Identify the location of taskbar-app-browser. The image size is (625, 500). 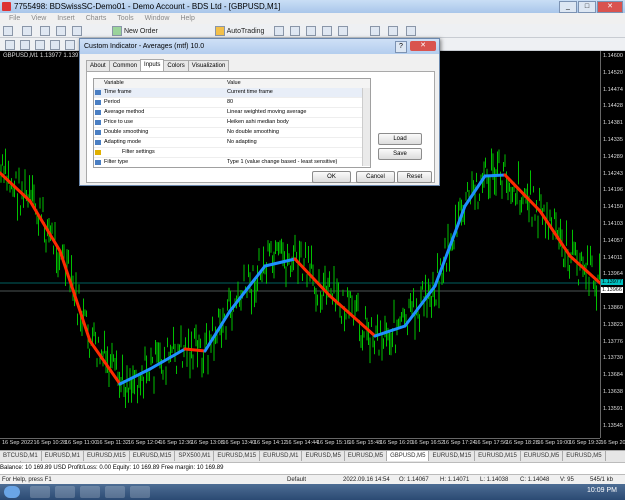
(90, 492).